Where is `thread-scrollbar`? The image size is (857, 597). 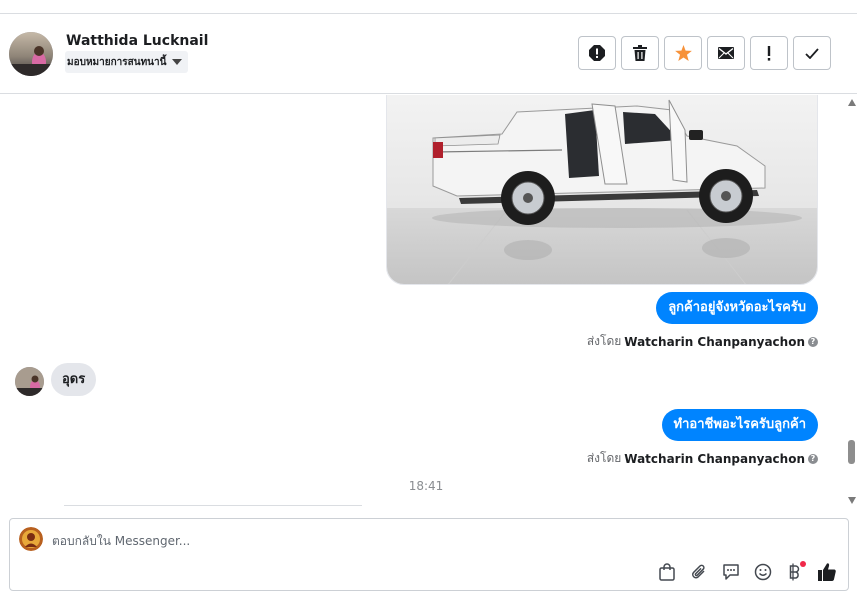 thread-scrollbar is located at coordinates (851, 301).